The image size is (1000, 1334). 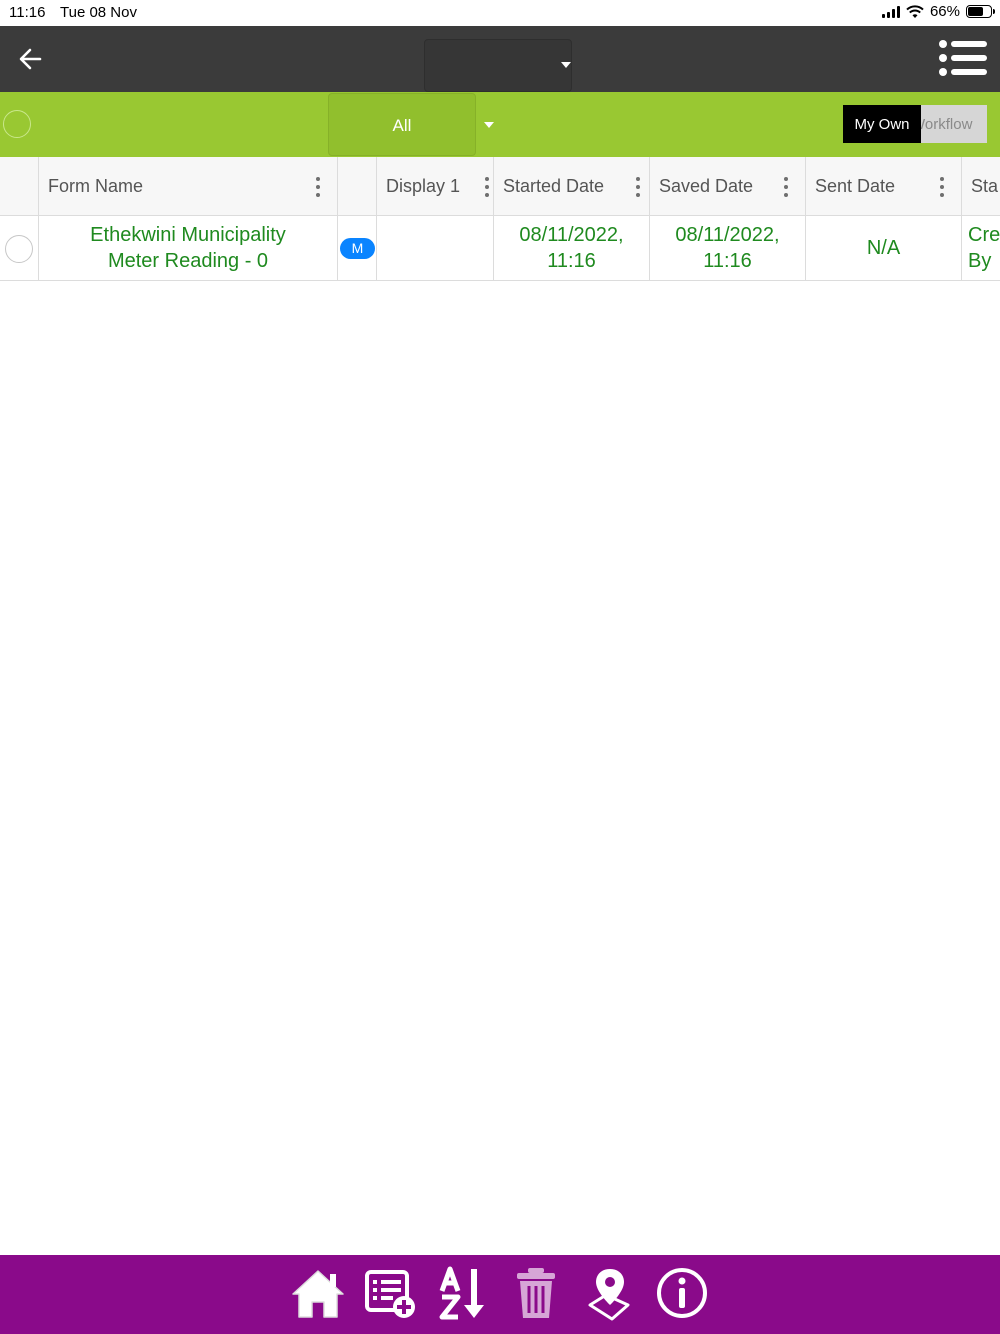 I want to click on form-name-line-1: Ethekwini Municipality, so click(x=188, y=235).